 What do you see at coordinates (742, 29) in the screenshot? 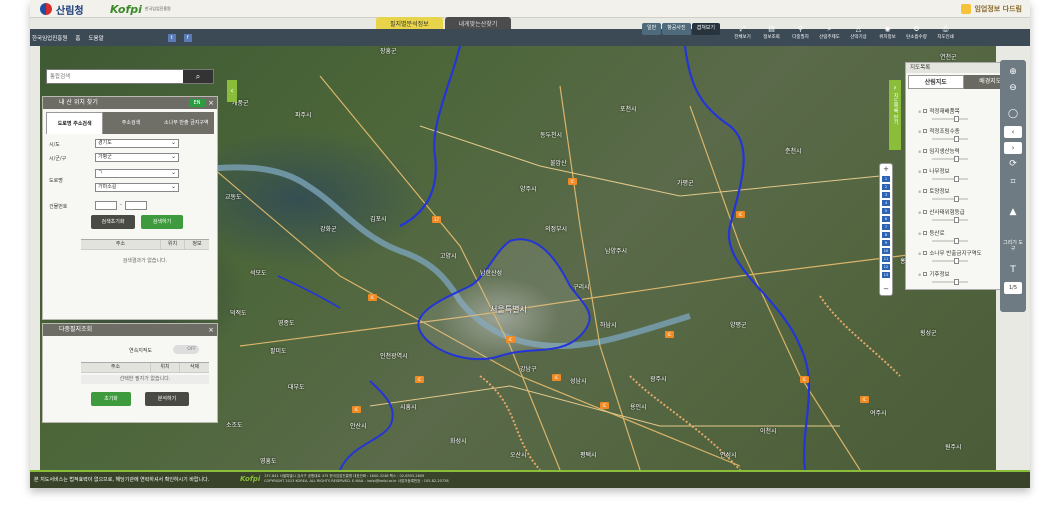
I see `tool-full-view: ⤢ 전체보기` at bounding box center [742, 29].